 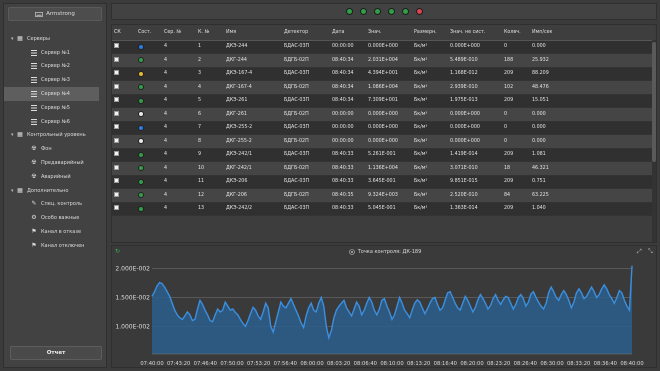 I want to click on x-tick-label: 08:20:00, so click(x=471, y=364).